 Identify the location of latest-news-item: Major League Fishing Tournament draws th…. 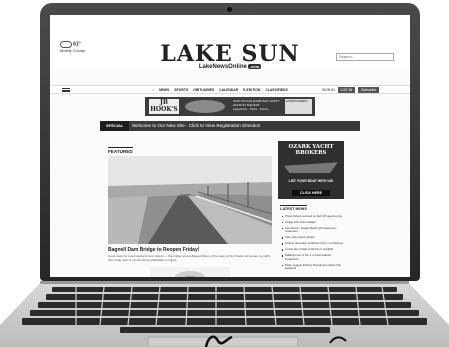
(313, 267).